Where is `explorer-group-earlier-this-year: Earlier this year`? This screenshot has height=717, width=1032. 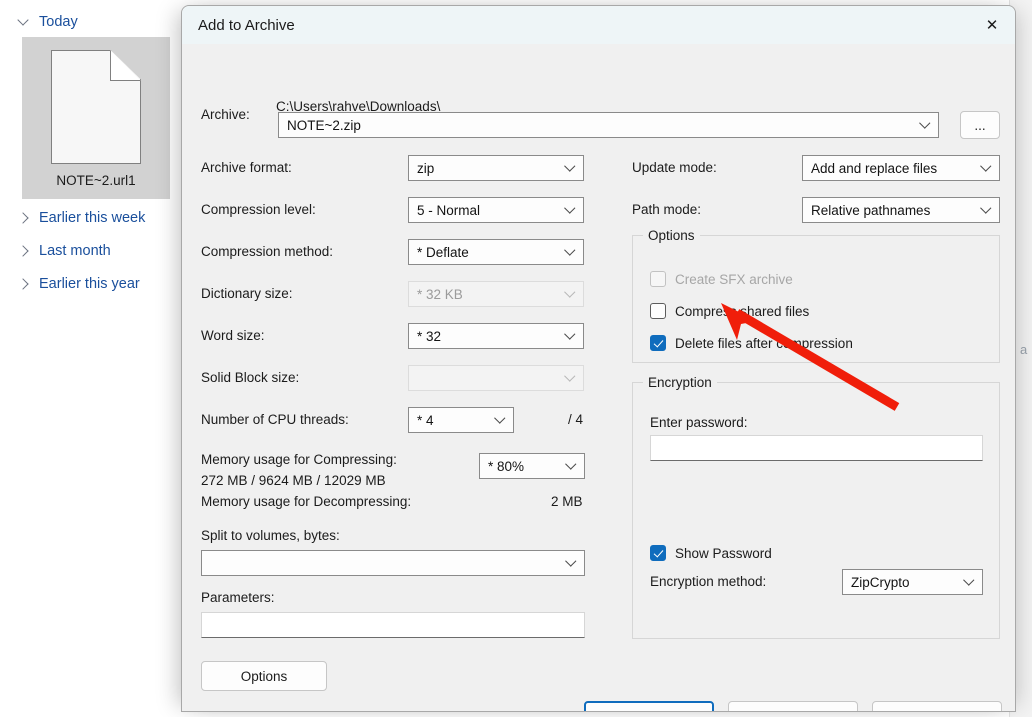
explorer-group-earlier-this-year: Earlier this year is located at coordinates (79, 284).